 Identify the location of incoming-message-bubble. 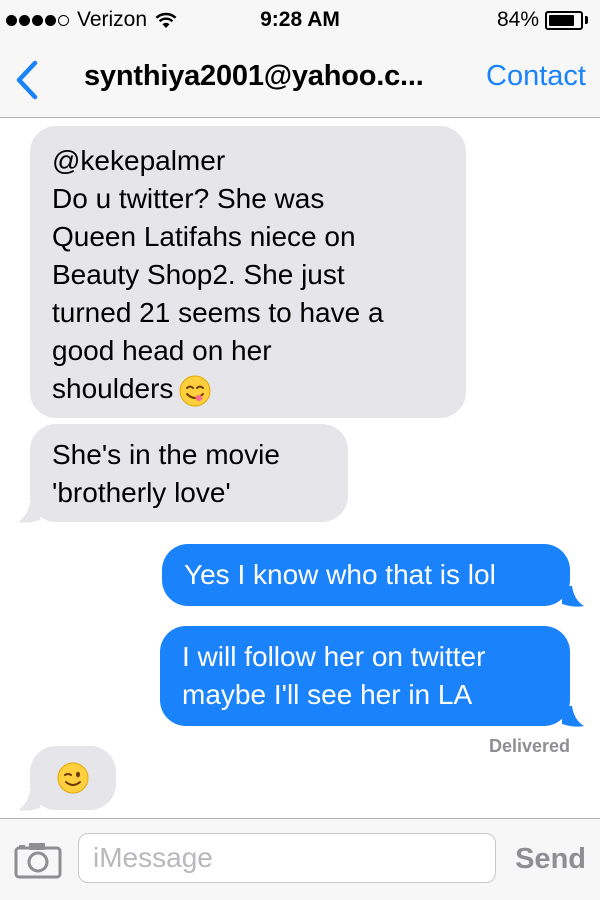
(73, 778).